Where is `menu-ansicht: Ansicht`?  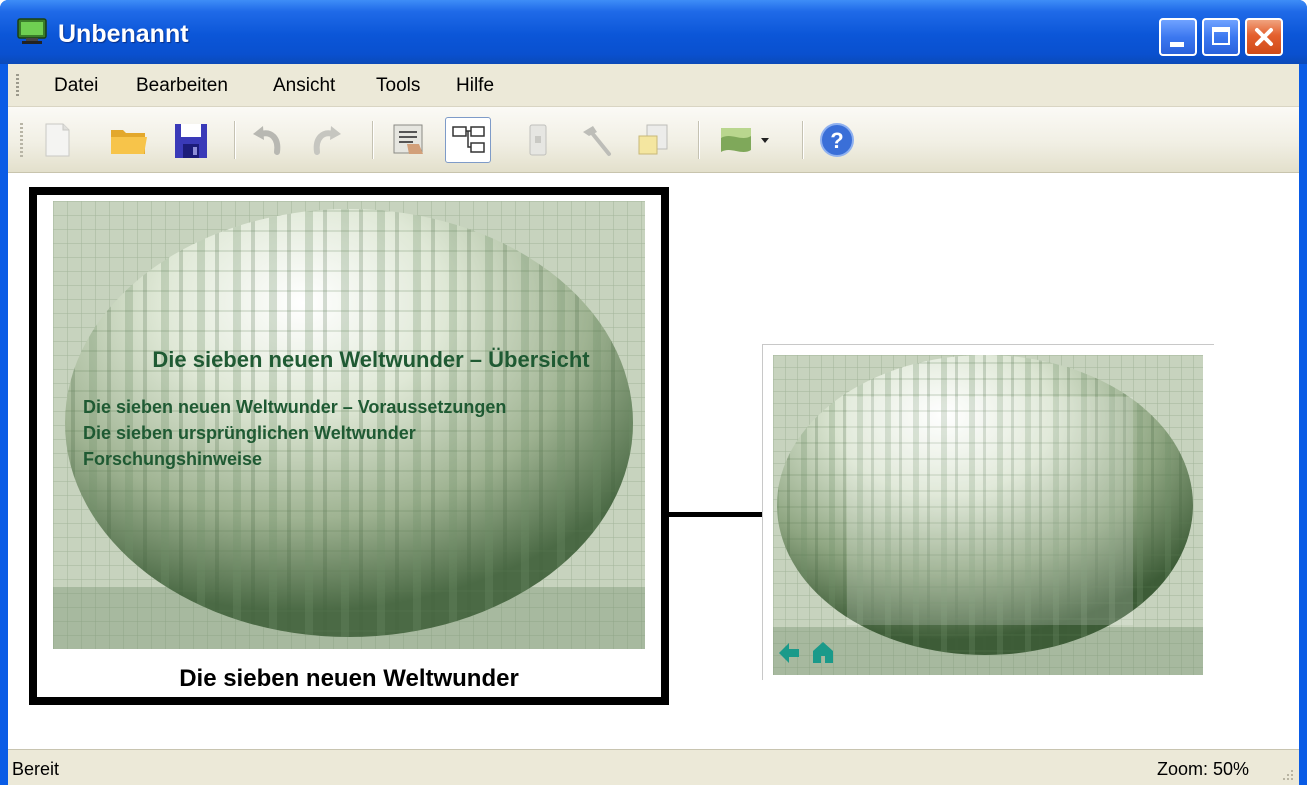
menu-ansicht: Ansicht is located at coordinates (304, 86).